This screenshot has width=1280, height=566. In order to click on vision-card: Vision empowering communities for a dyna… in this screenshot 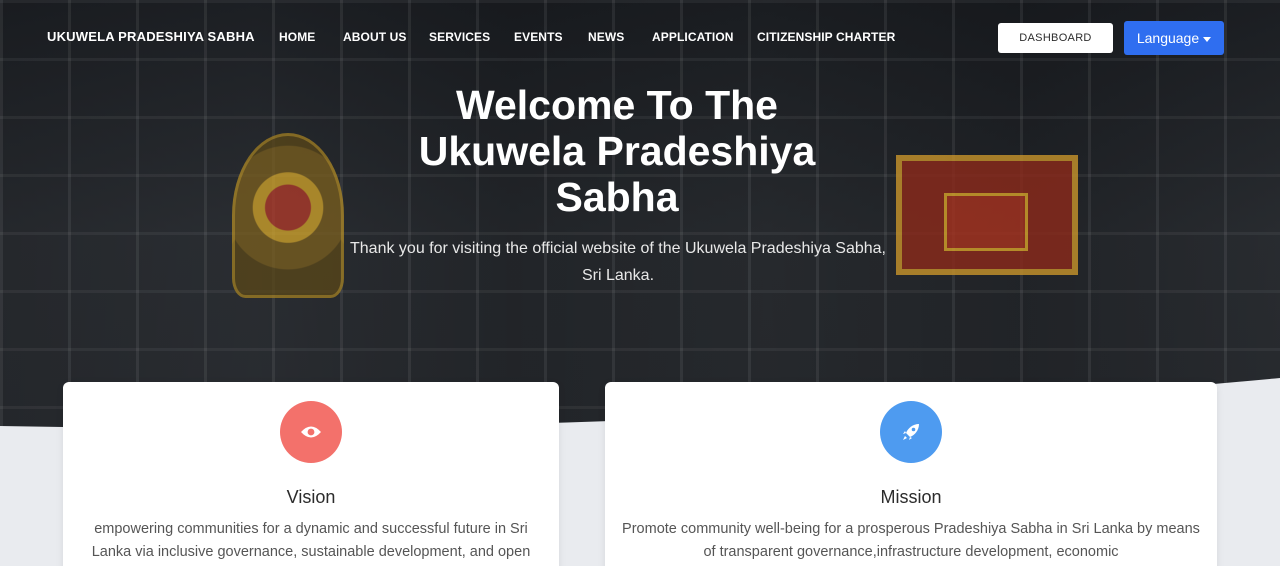, I will do `click(311, 474)`.